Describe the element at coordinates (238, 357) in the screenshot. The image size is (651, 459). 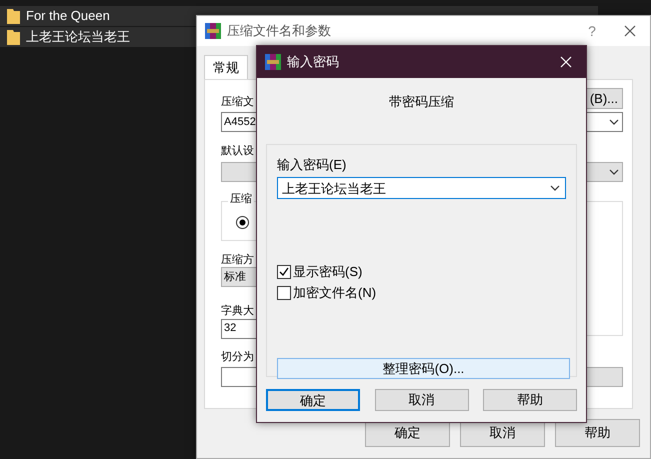
I see `field-label: 切分为` at that location.